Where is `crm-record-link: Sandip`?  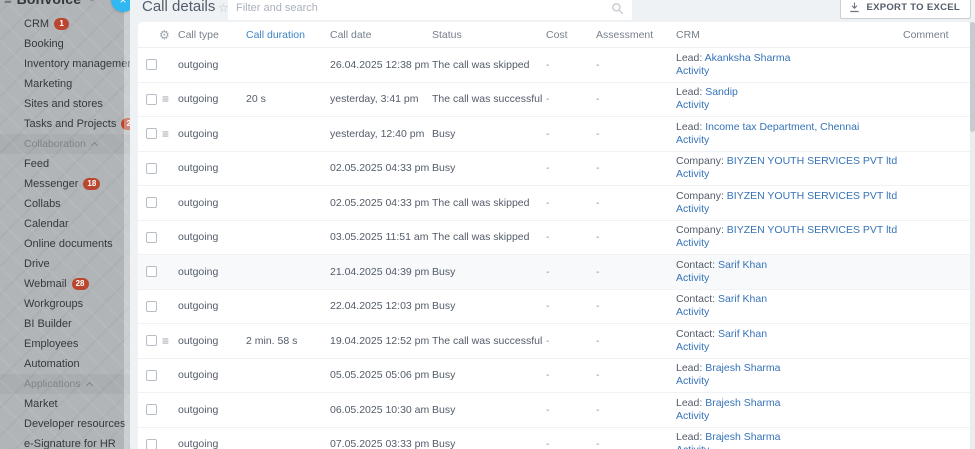
crm-record-link: Sandip is located at coordinates (721, 92).